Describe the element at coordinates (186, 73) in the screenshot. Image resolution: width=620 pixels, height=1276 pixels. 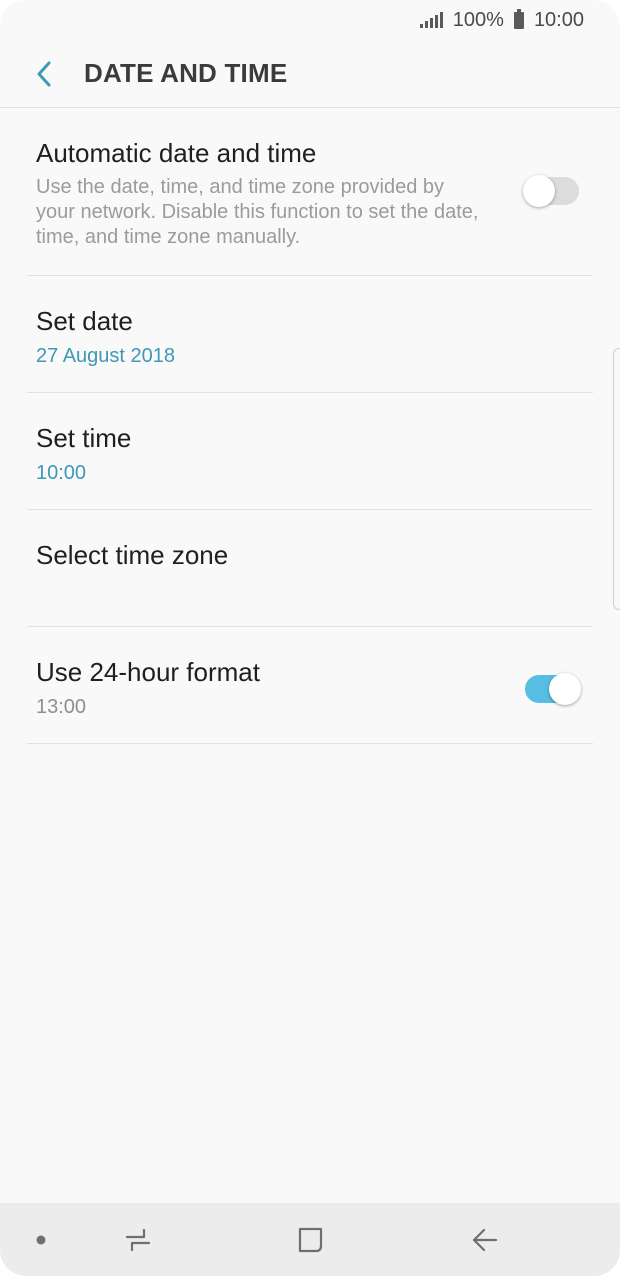
I see `page-title: DATE AND TIME` at that location.